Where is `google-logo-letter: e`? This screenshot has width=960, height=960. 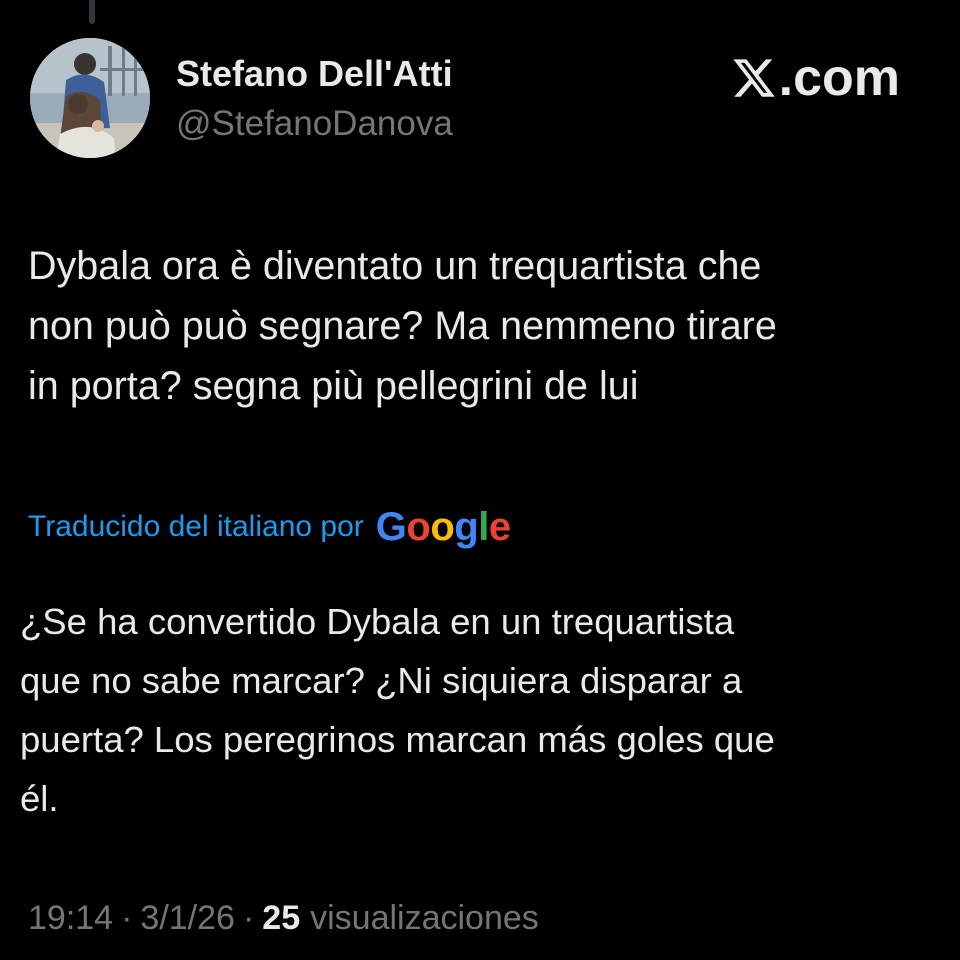 google-logo-letter: e is located at coordinates (499, 527).